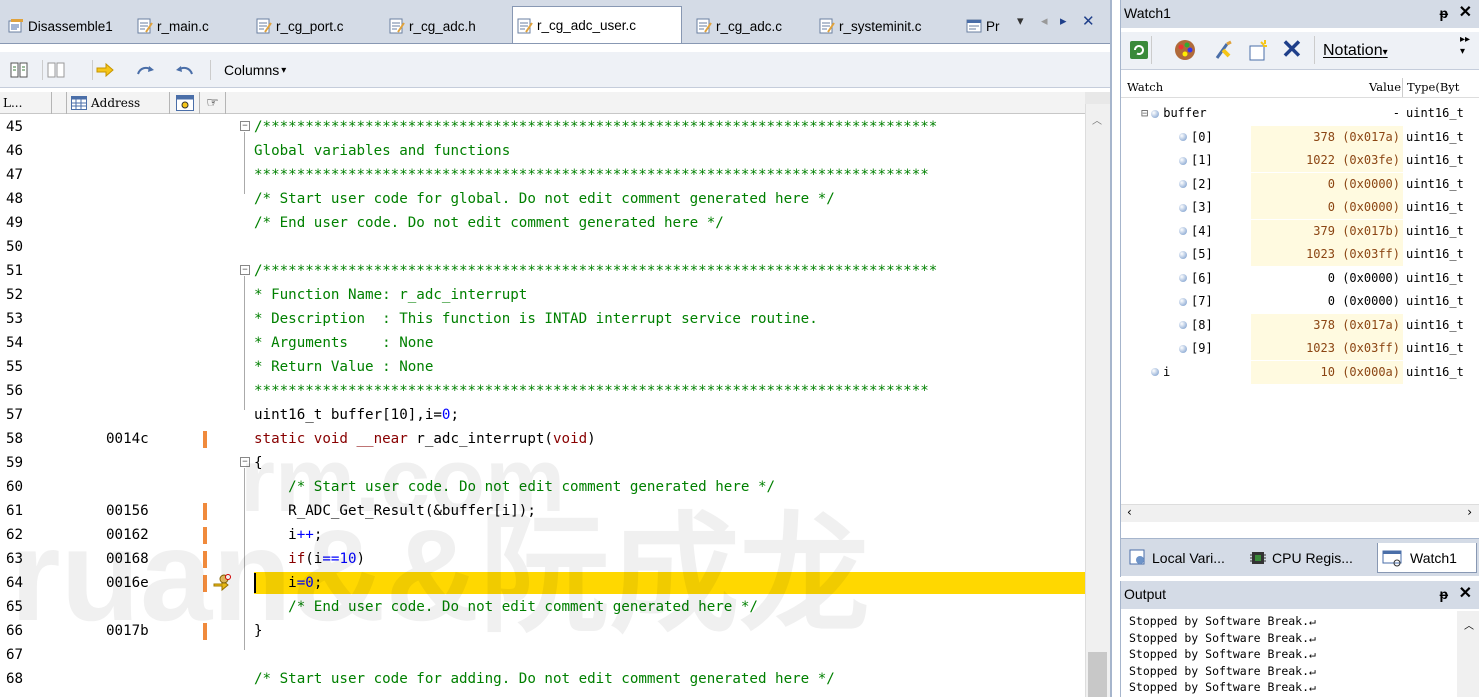 The height and width of the screenshot is (697, 1479). I want to click on tab-r-cg-adc-h: r_cg_adc.h, so click(430, 26).